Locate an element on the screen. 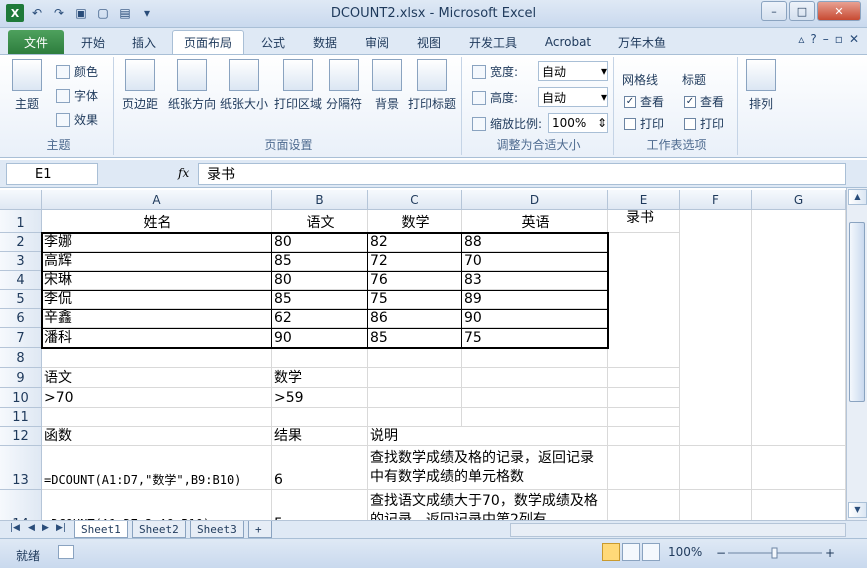 This screenshot has width=867, height=568. cell-e14 is located at coordinates (644, 505).